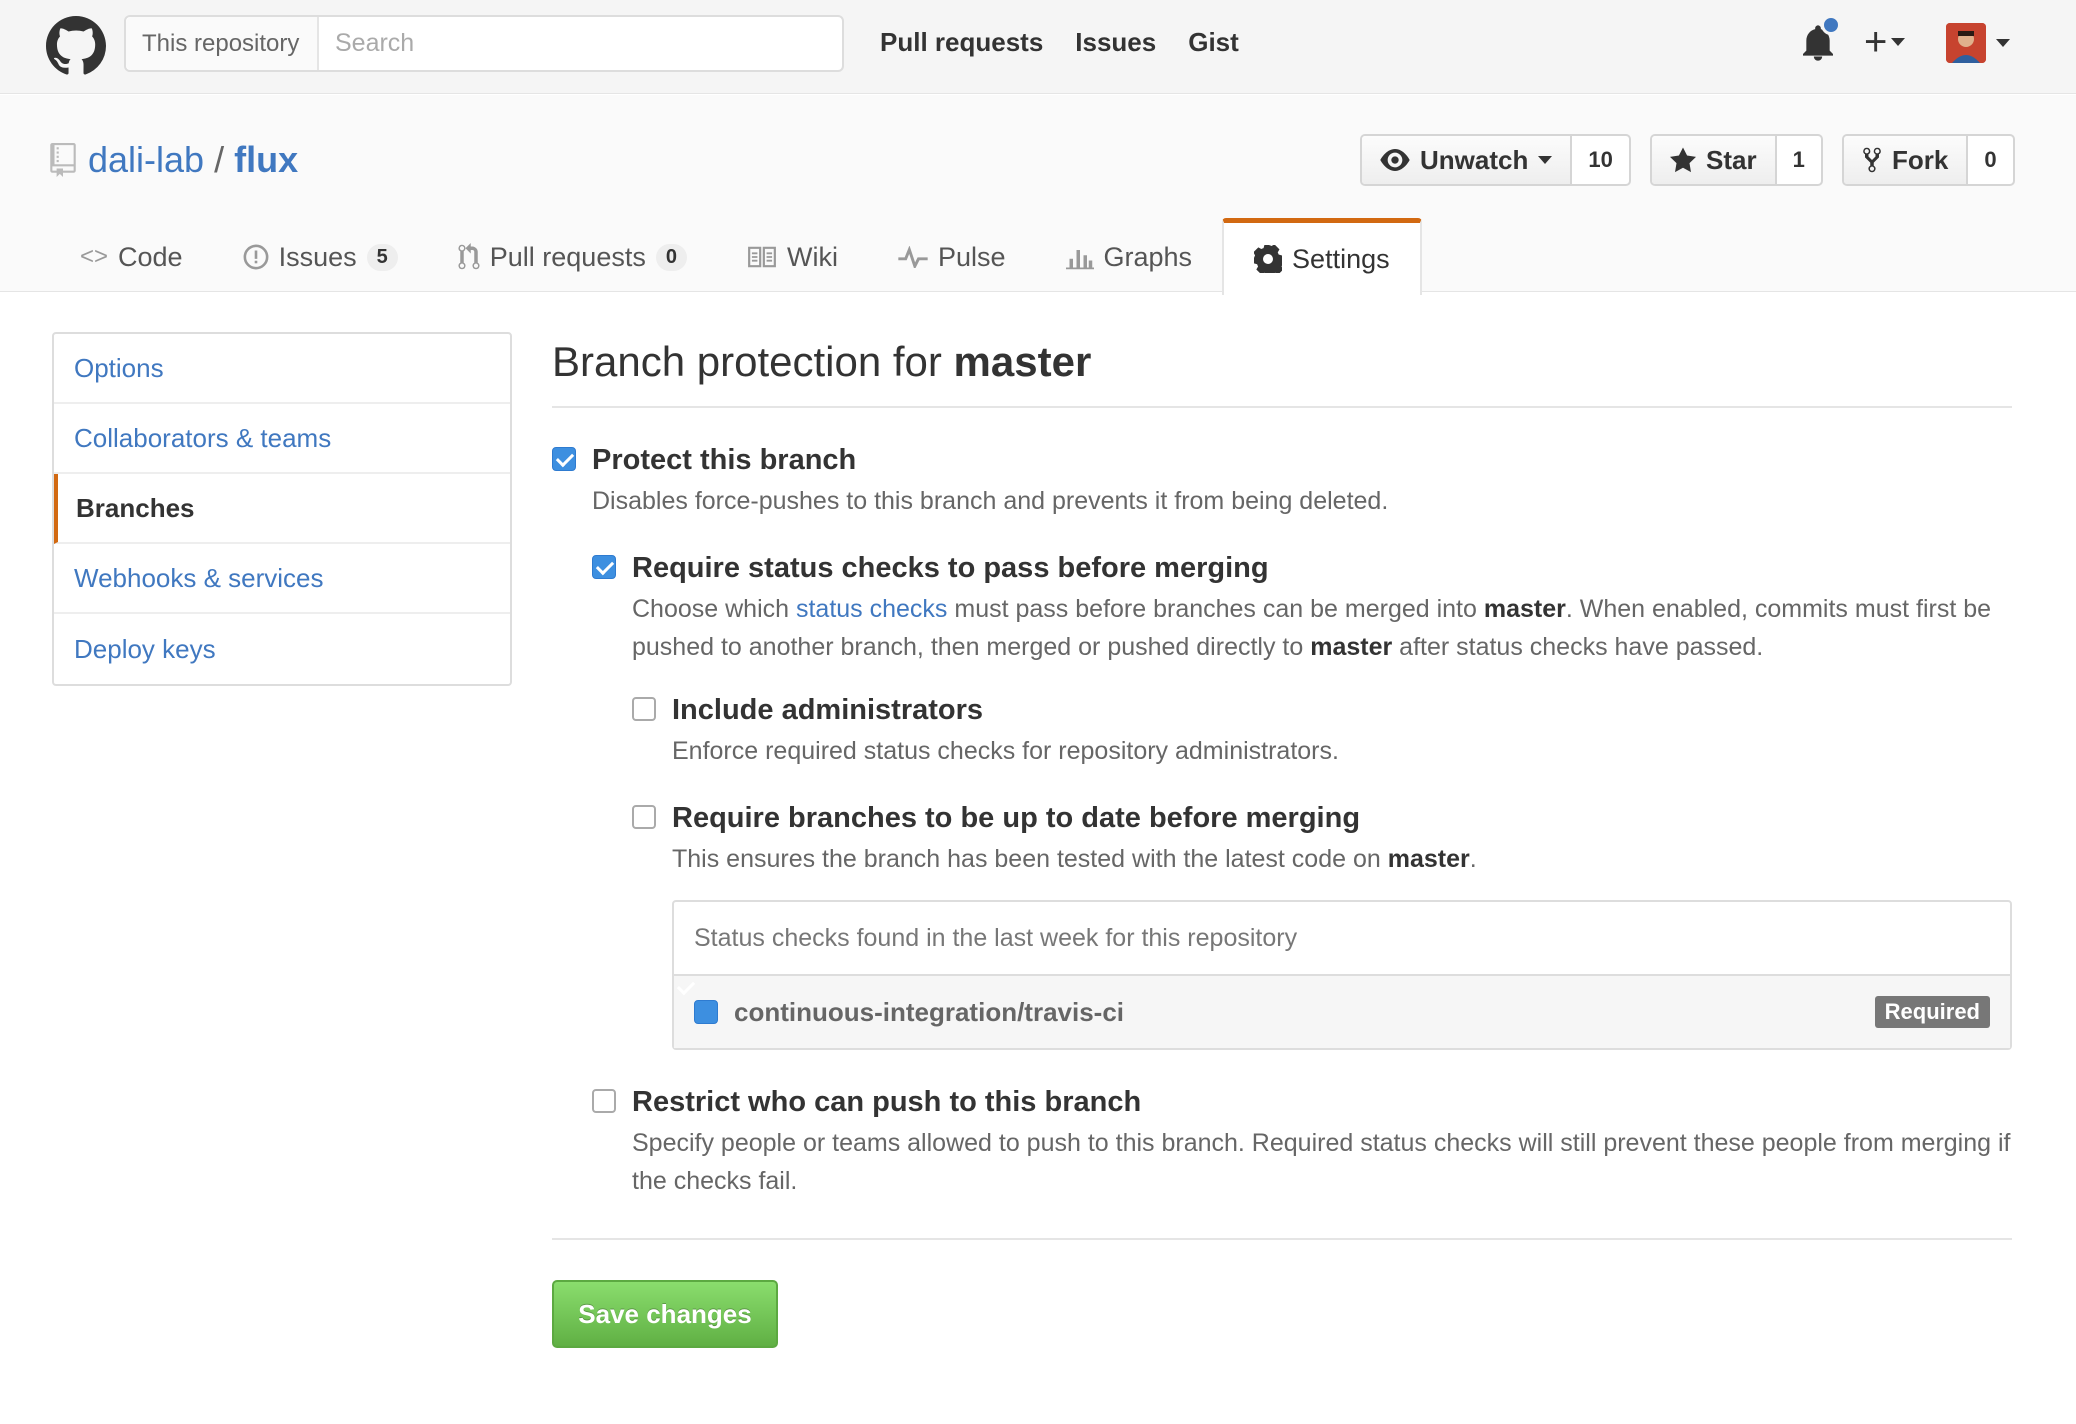 The height and width of the screenshot is (1424, 2076). I want to click on repo-icon, so click(63, 160).